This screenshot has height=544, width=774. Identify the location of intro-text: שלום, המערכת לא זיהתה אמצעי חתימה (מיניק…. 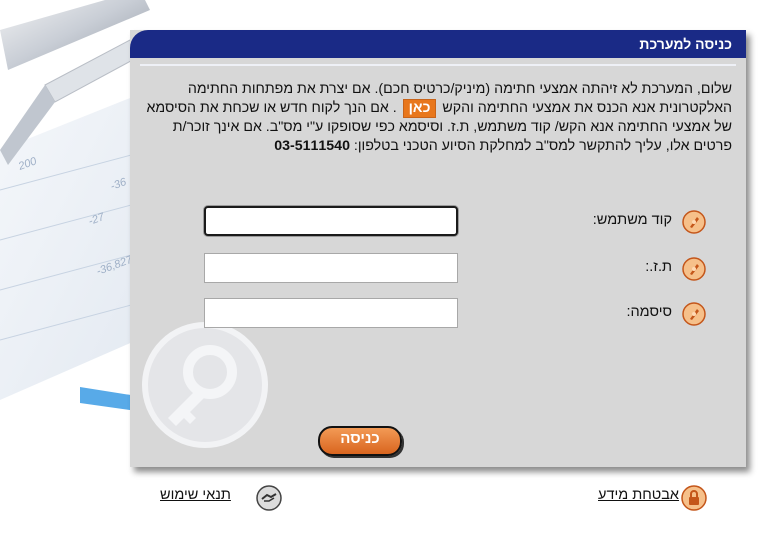
(438, 118).